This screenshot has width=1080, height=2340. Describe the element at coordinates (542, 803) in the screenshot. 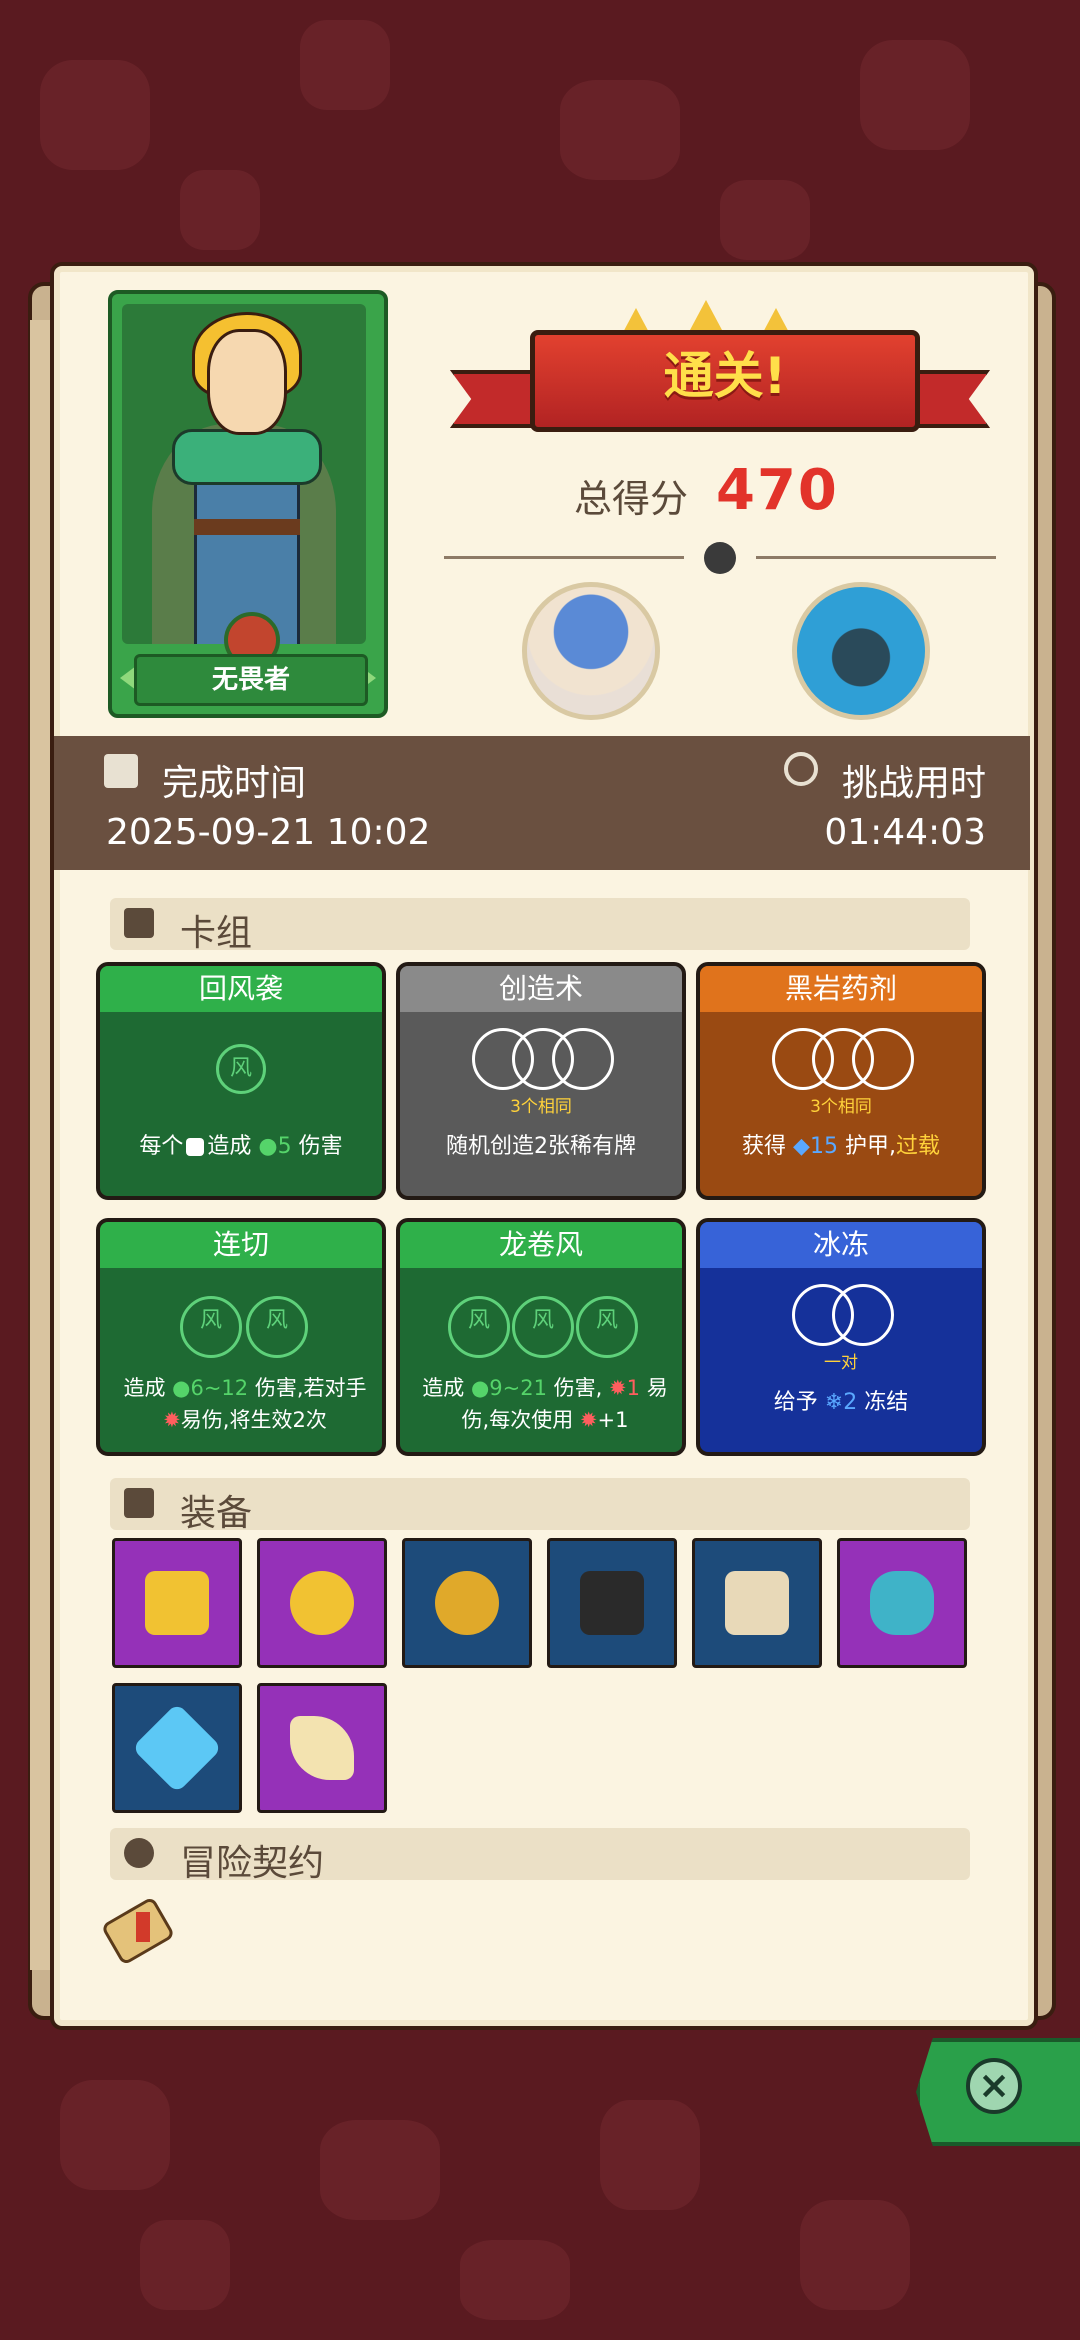

I see `info-strip: 完成时间 2025-09-21 10:02 挑战用时 01:44:03` at that location.